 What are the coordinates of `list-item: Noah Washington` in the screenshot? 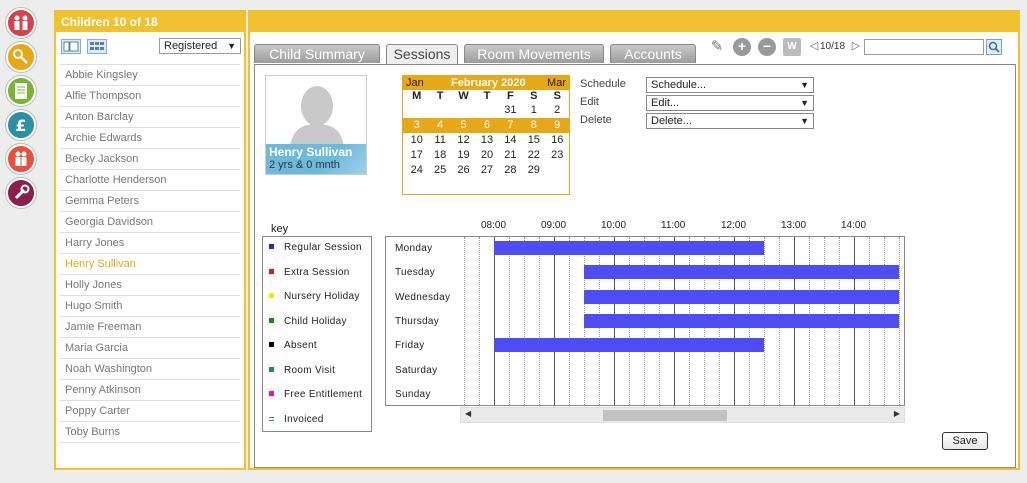 It's located at (150, 369).